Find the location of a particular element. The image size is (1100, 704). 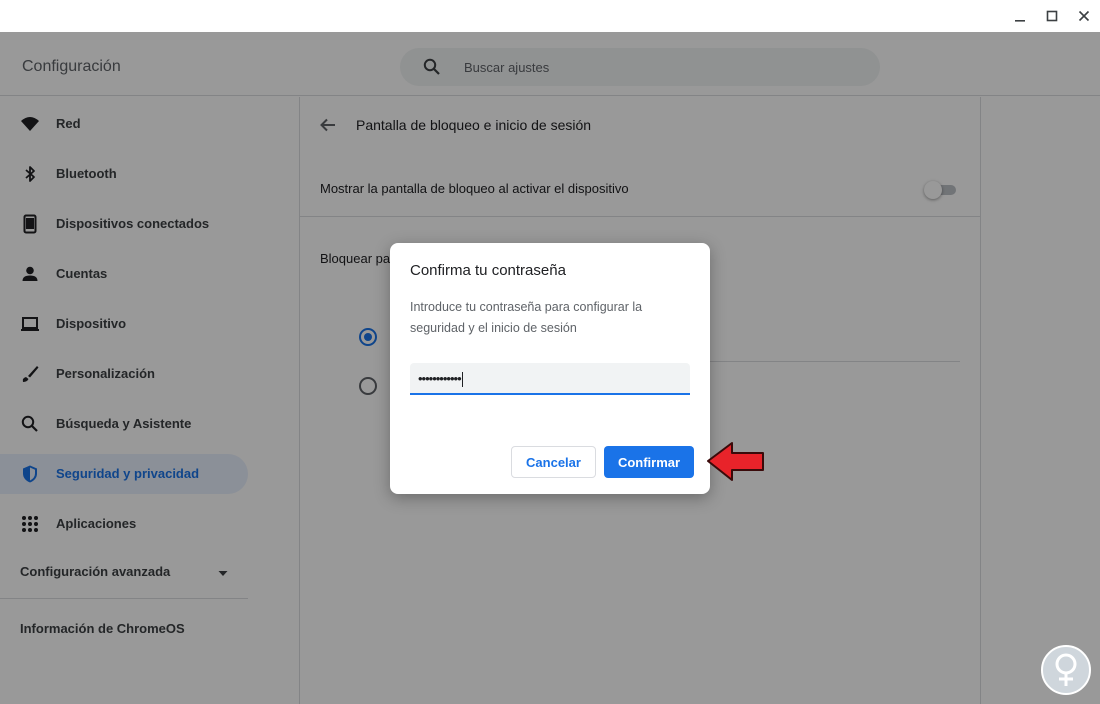

minimize-icon is located at coordinates (1020, 16).